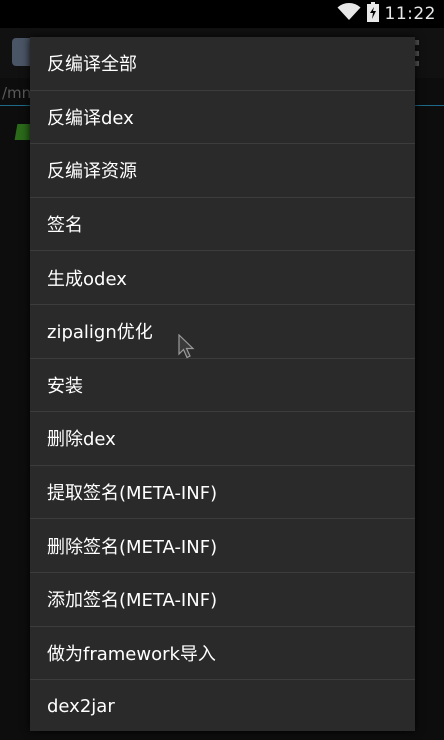 Image resolution: width=444 pixels, height=740 pixels. What do you see at coordinates (187, 346) in the screenshot?
I see `mouse-pointer-icon` at bounding box center [187, 346].